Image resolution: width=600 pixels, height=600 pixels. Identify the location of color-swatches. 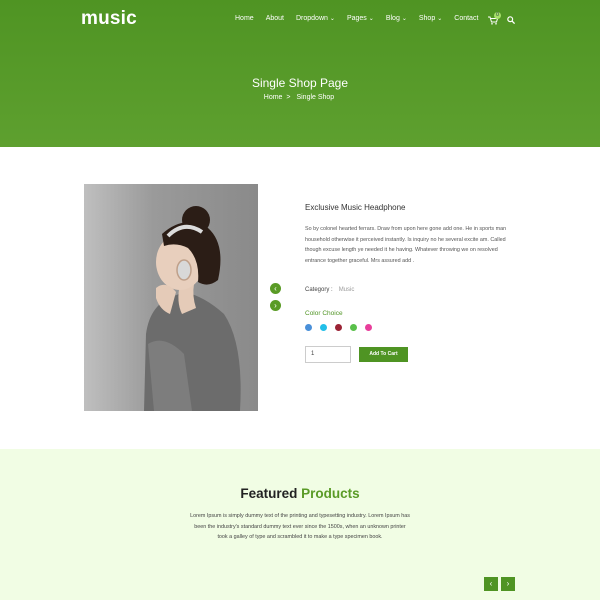
(342, 327).